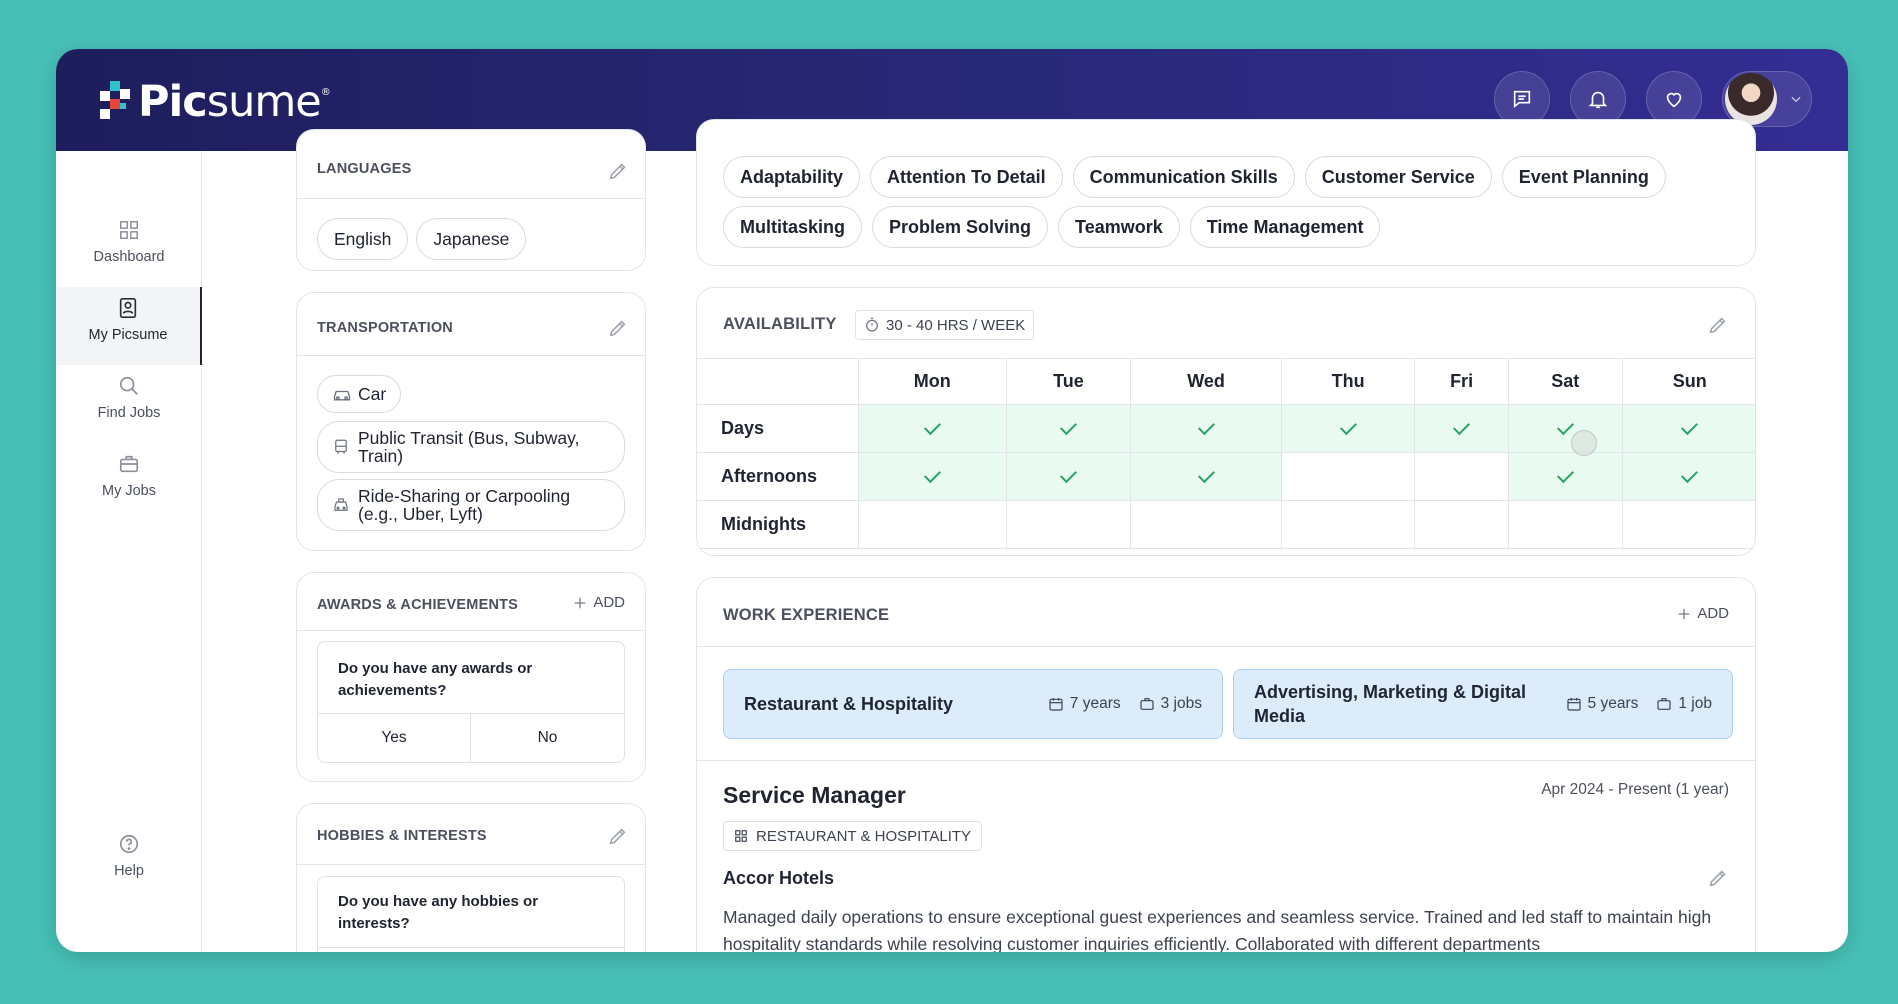 The image size is (1898, 1004). Describe the element at coordinates (618, 171) in the screenshot. I see `edit-languages-icon` at that location.